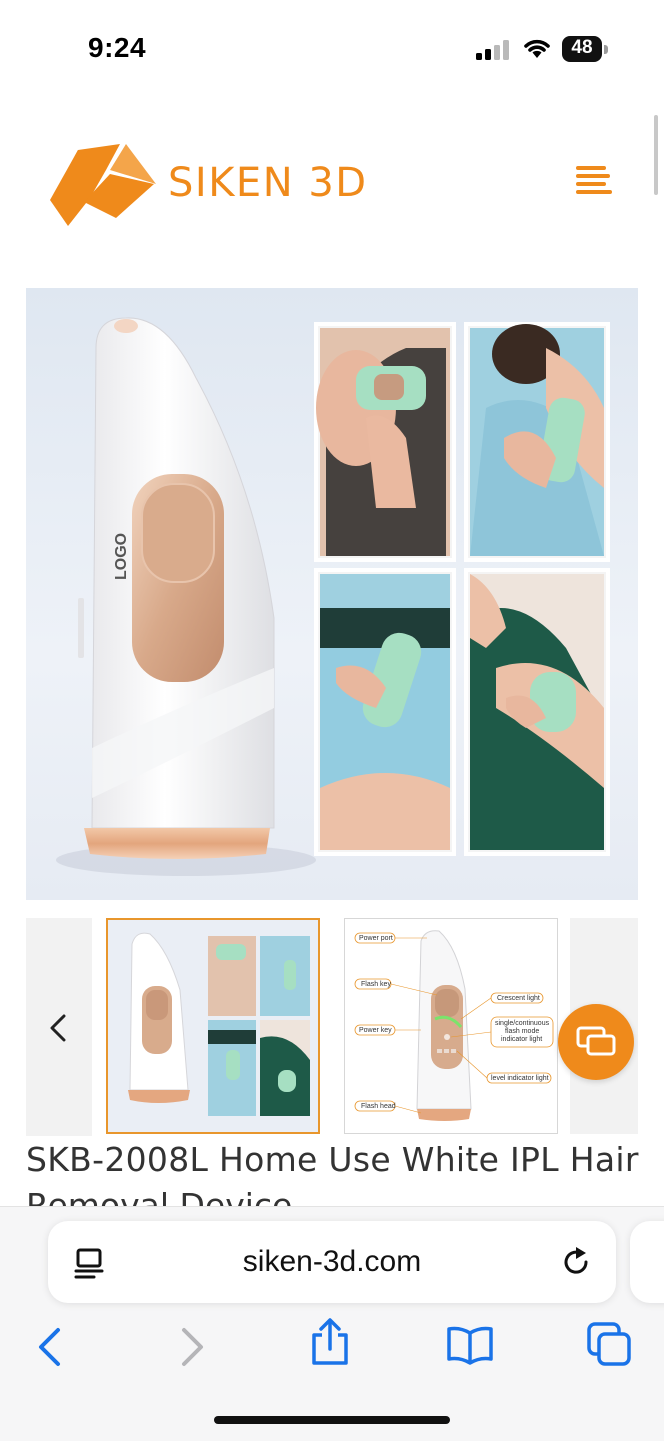  What do you see at coordinates (376, 984) in the screenshot?
I see `callout-flash-key: Flash key` at bounding box center [376, 984].